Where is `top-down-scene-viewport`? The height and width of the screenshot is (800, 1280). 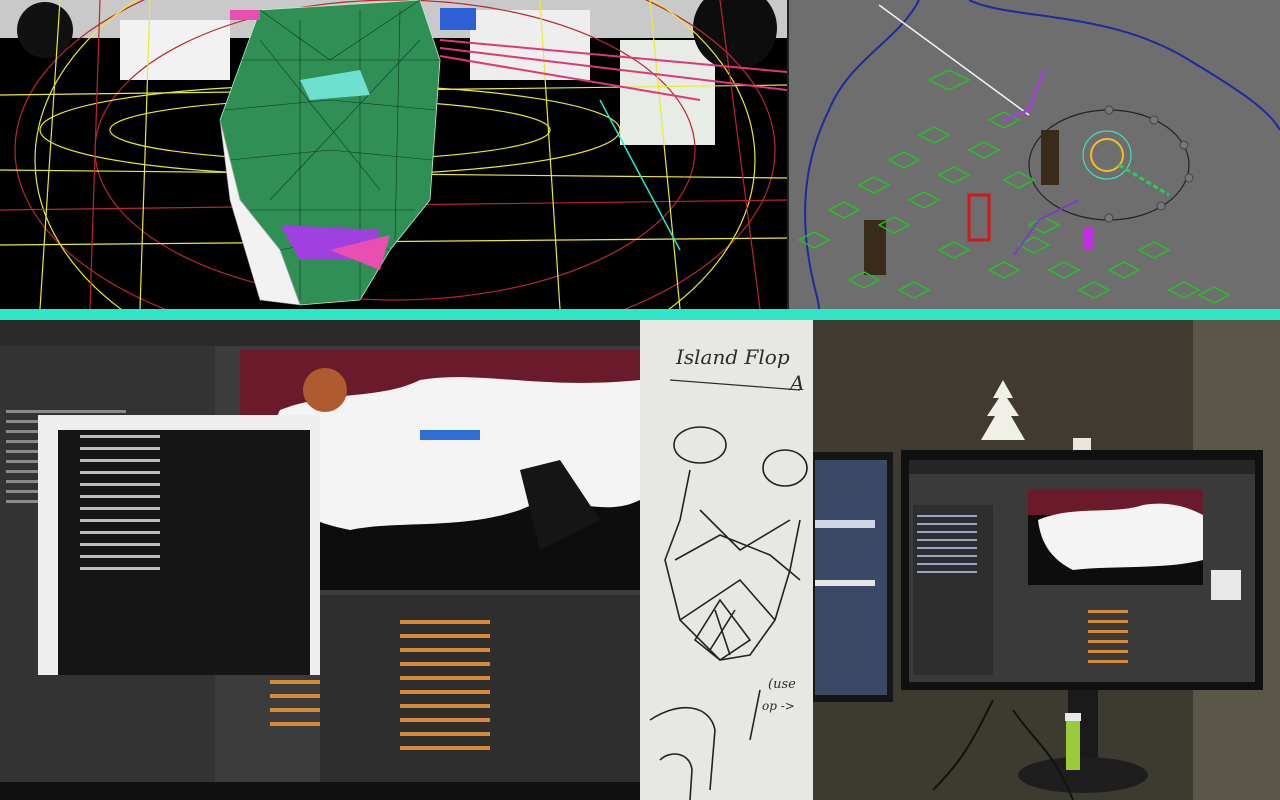 top-down-scene-viewport is located at coordinates (1034, 154).